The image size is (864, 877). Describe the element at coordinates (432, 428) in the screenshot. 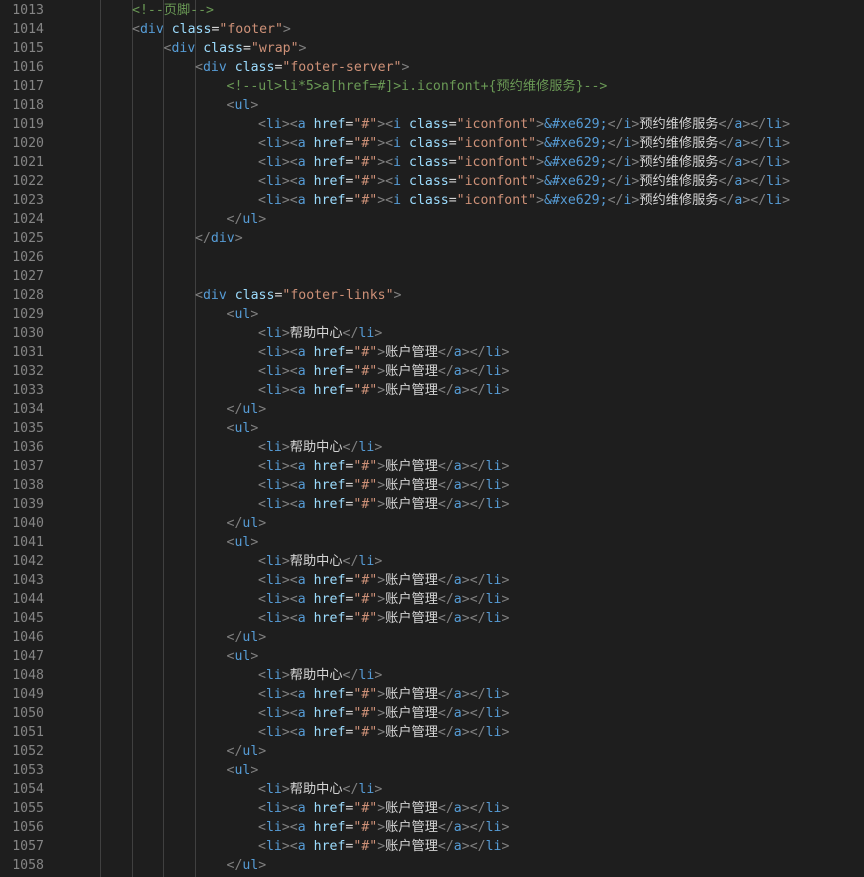

I see `code-line: 1035 <ul>` at that location.